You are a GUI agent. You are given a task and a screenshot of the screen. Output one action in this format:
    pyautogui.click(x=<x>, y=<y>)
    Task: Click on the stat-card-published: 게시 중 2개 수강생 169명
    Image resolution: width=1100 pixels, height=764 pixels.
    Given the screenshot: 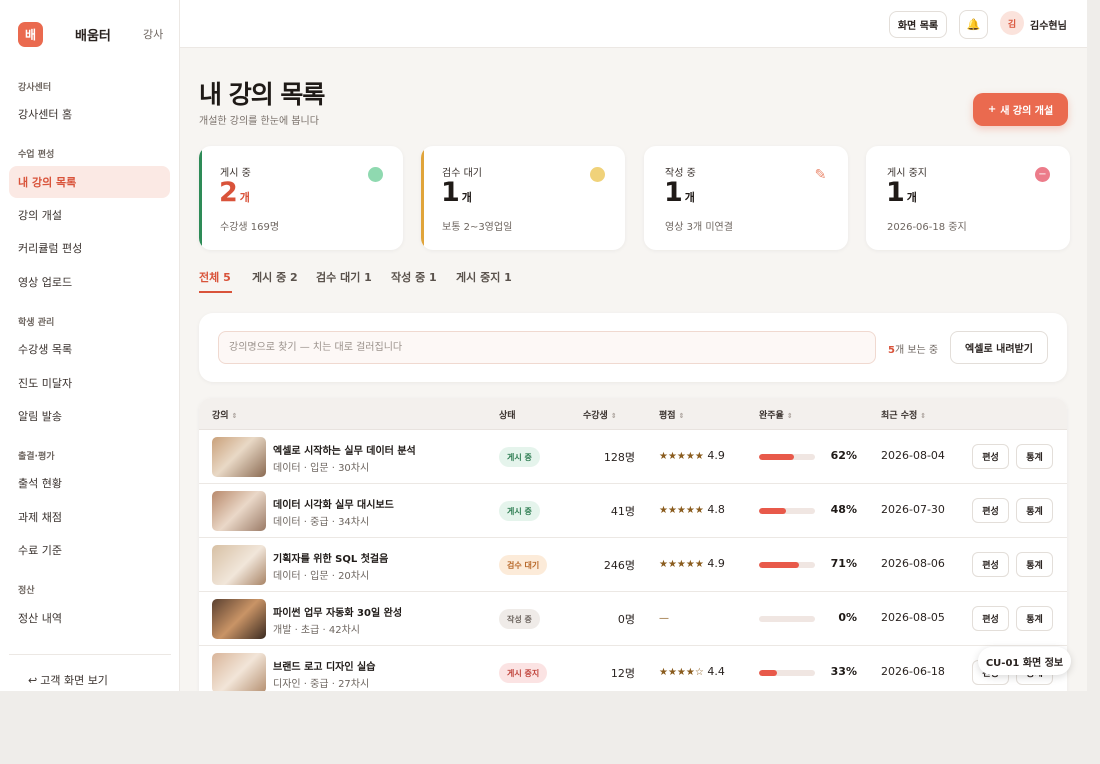 What is the action you would take?
    pyautogui.click(x=301, y=198)
    